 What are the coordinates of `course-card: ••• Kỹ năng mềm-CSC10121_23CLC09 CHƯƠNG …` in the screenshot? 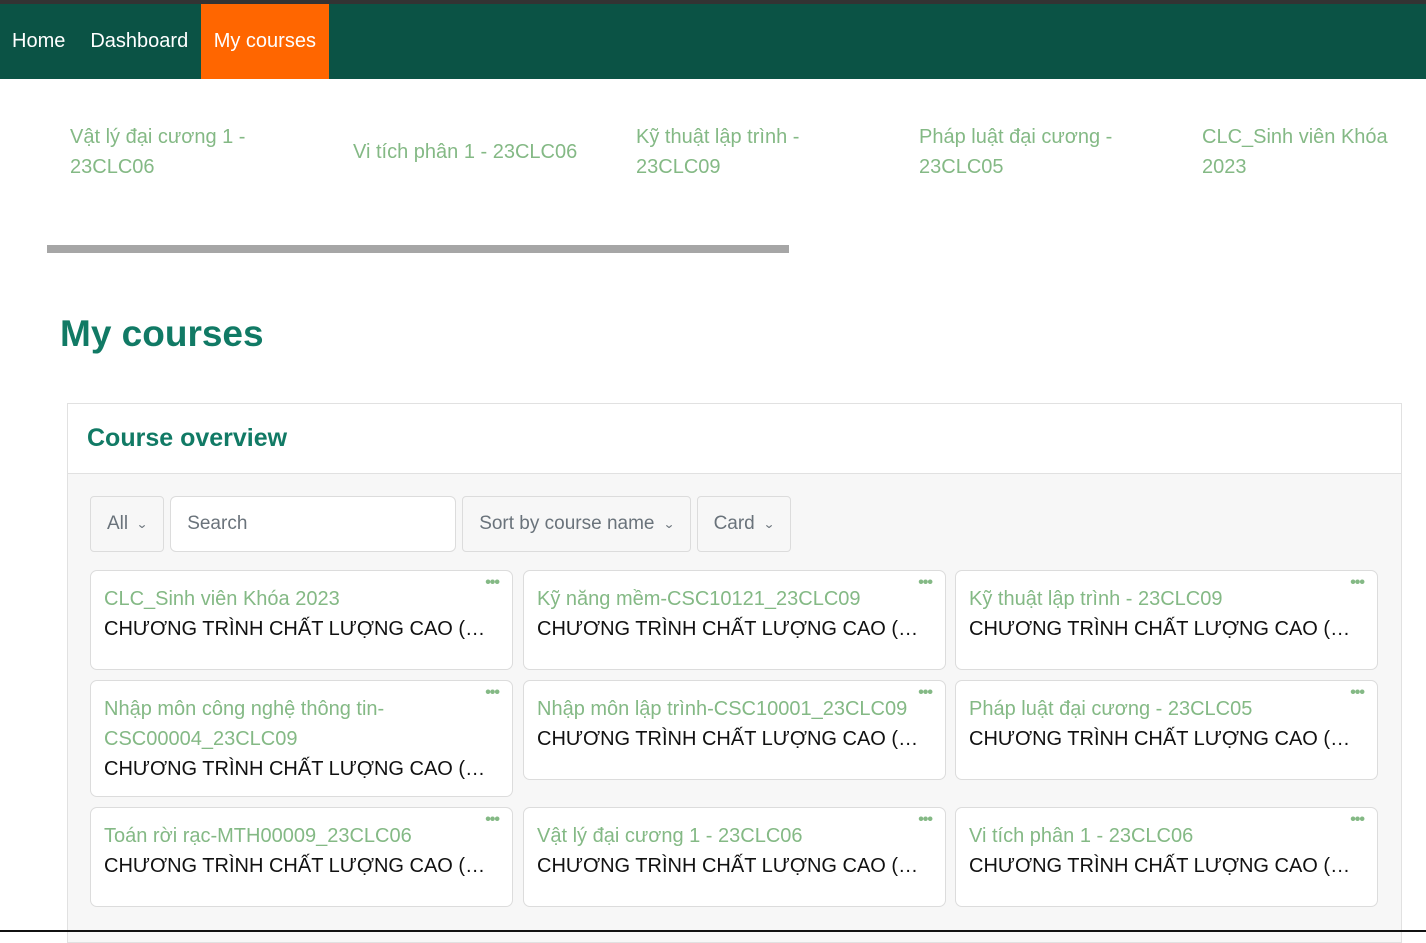 It's located at (734, 620).